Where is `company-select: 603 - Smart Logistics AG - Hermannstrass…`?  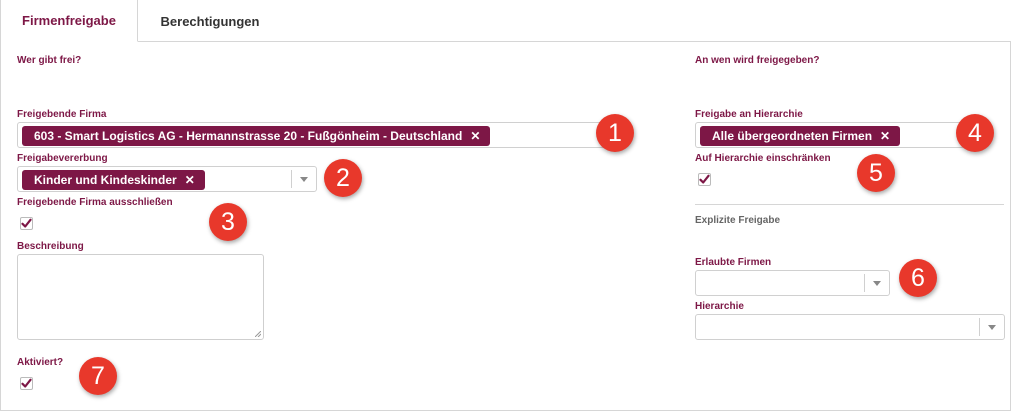
company-select: 603 - Smart Logistics AG - Hermannstrass… is located at coordinates (317, 135).